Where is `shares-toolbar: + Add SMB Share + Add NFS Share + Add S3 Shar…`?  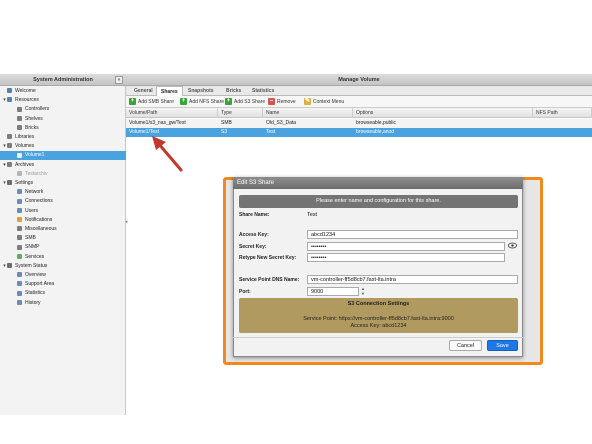
shares-toolbar: + Add SMB Share + Add NFS Share + Add S3 Shar… is located at coordinates (359, 102).